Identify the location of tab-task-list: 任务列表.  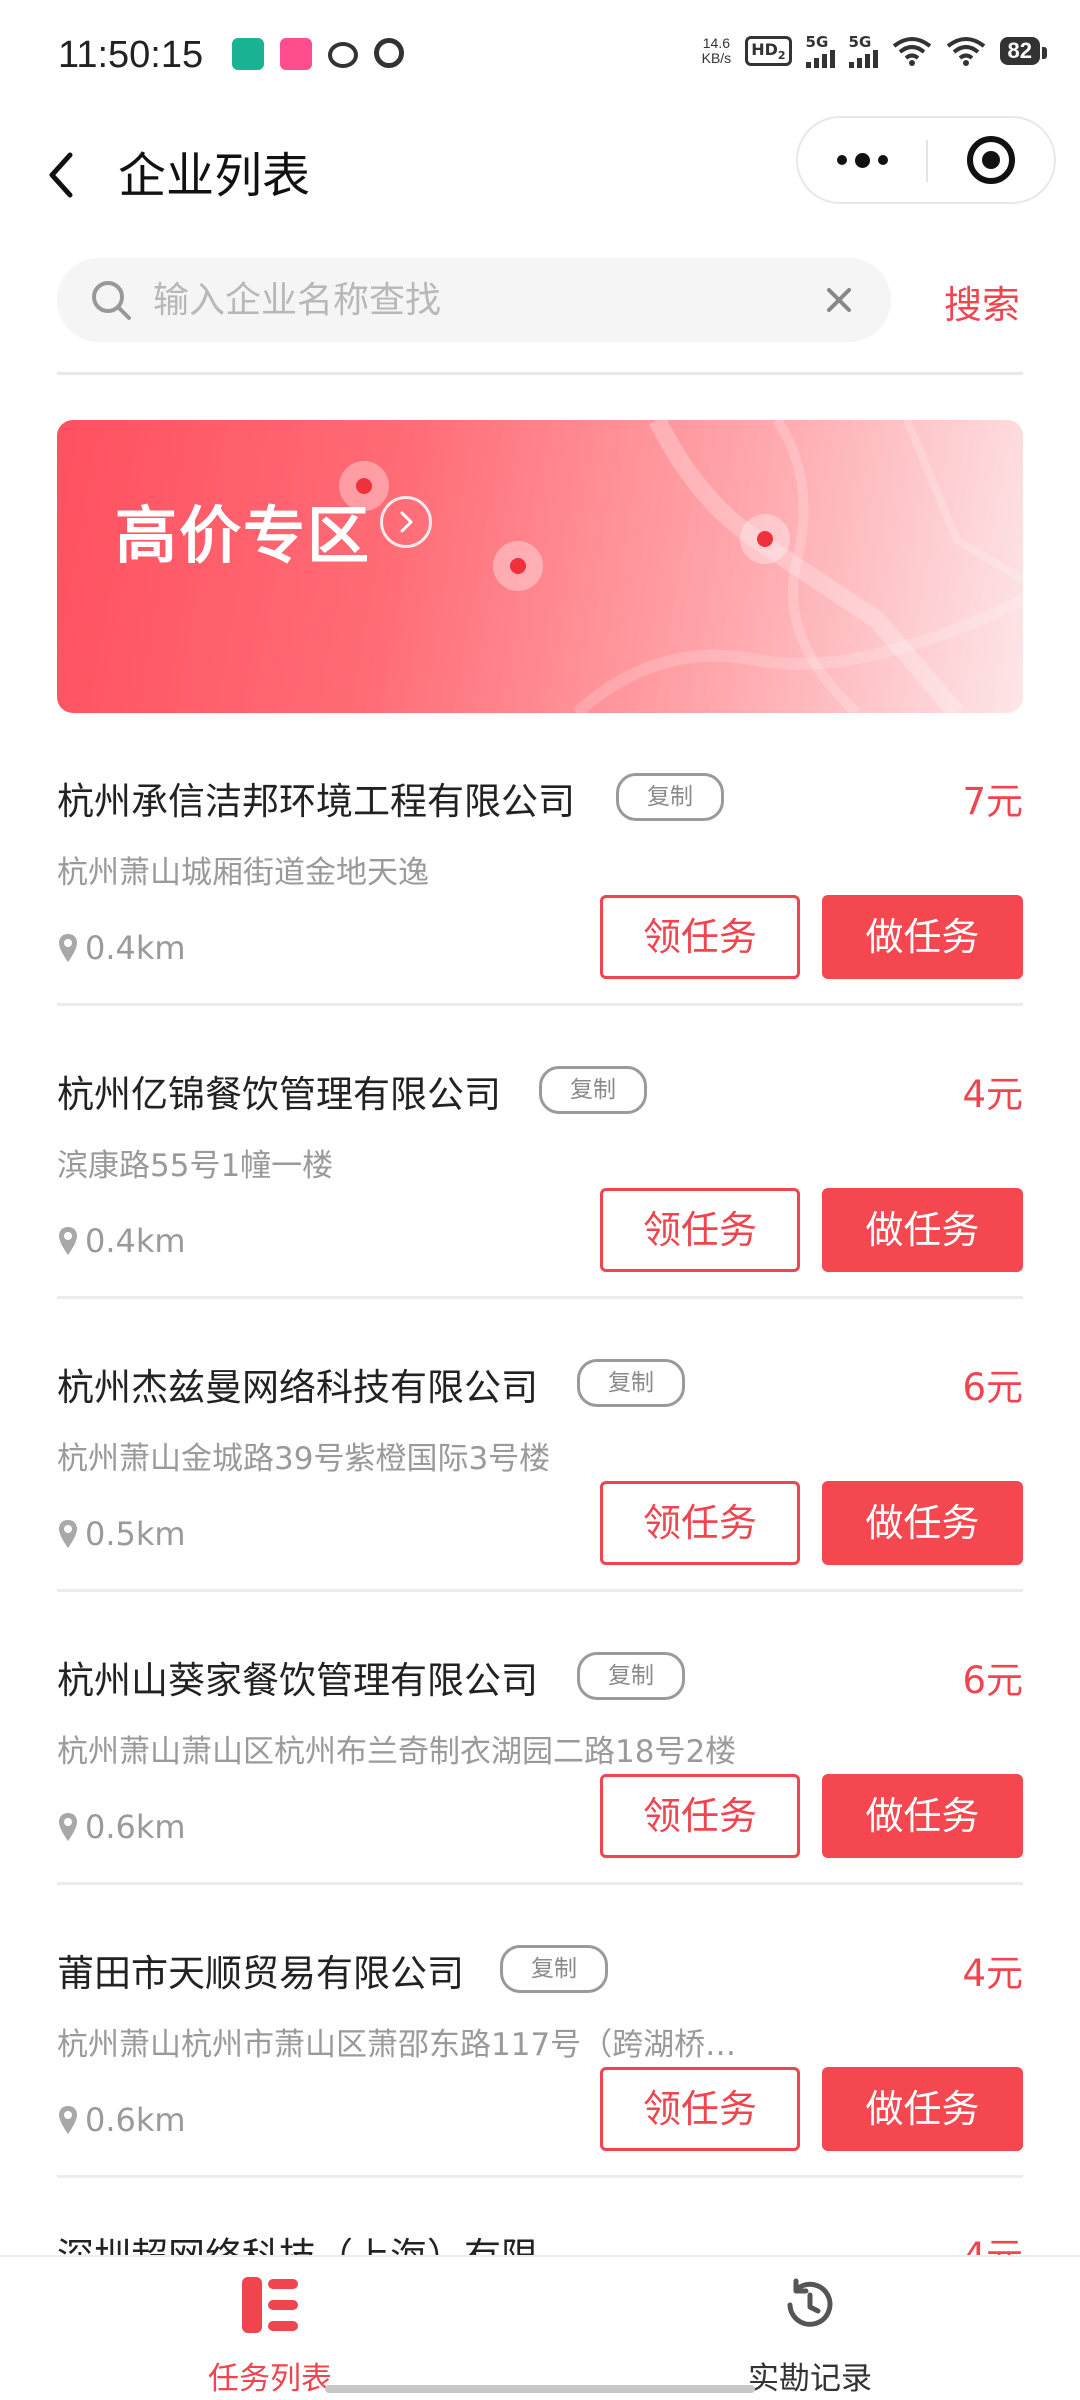
(270, 2328).